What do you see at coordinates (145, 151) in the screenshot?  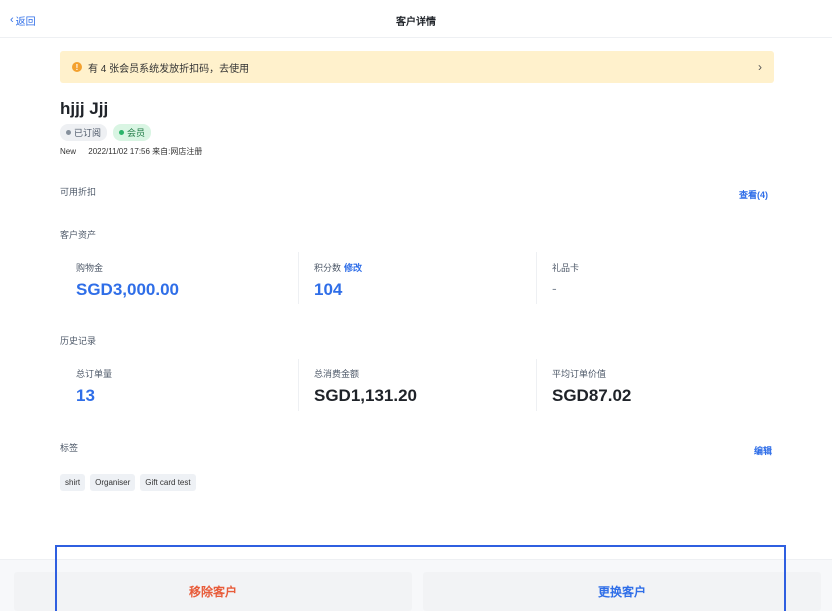 I see `customer-created: 2022/11/02 17:56 来自:网店注册` at bounding box center [145, 151].